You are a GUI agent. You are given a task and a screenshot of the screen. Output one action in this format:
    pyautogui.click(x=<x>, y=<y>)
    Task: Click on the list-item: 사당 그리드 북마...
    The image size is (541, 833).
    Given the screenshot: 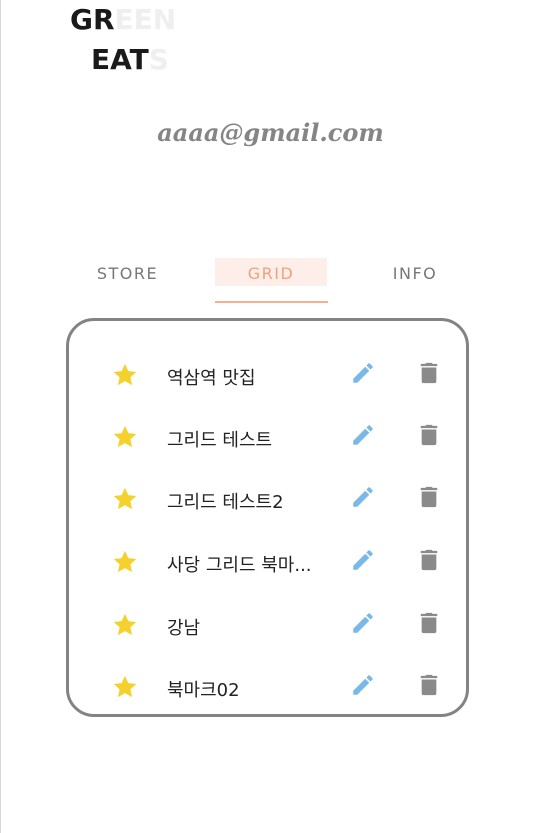 What is the action you would take?
    pyautogui.click(x=267, y=562)
    